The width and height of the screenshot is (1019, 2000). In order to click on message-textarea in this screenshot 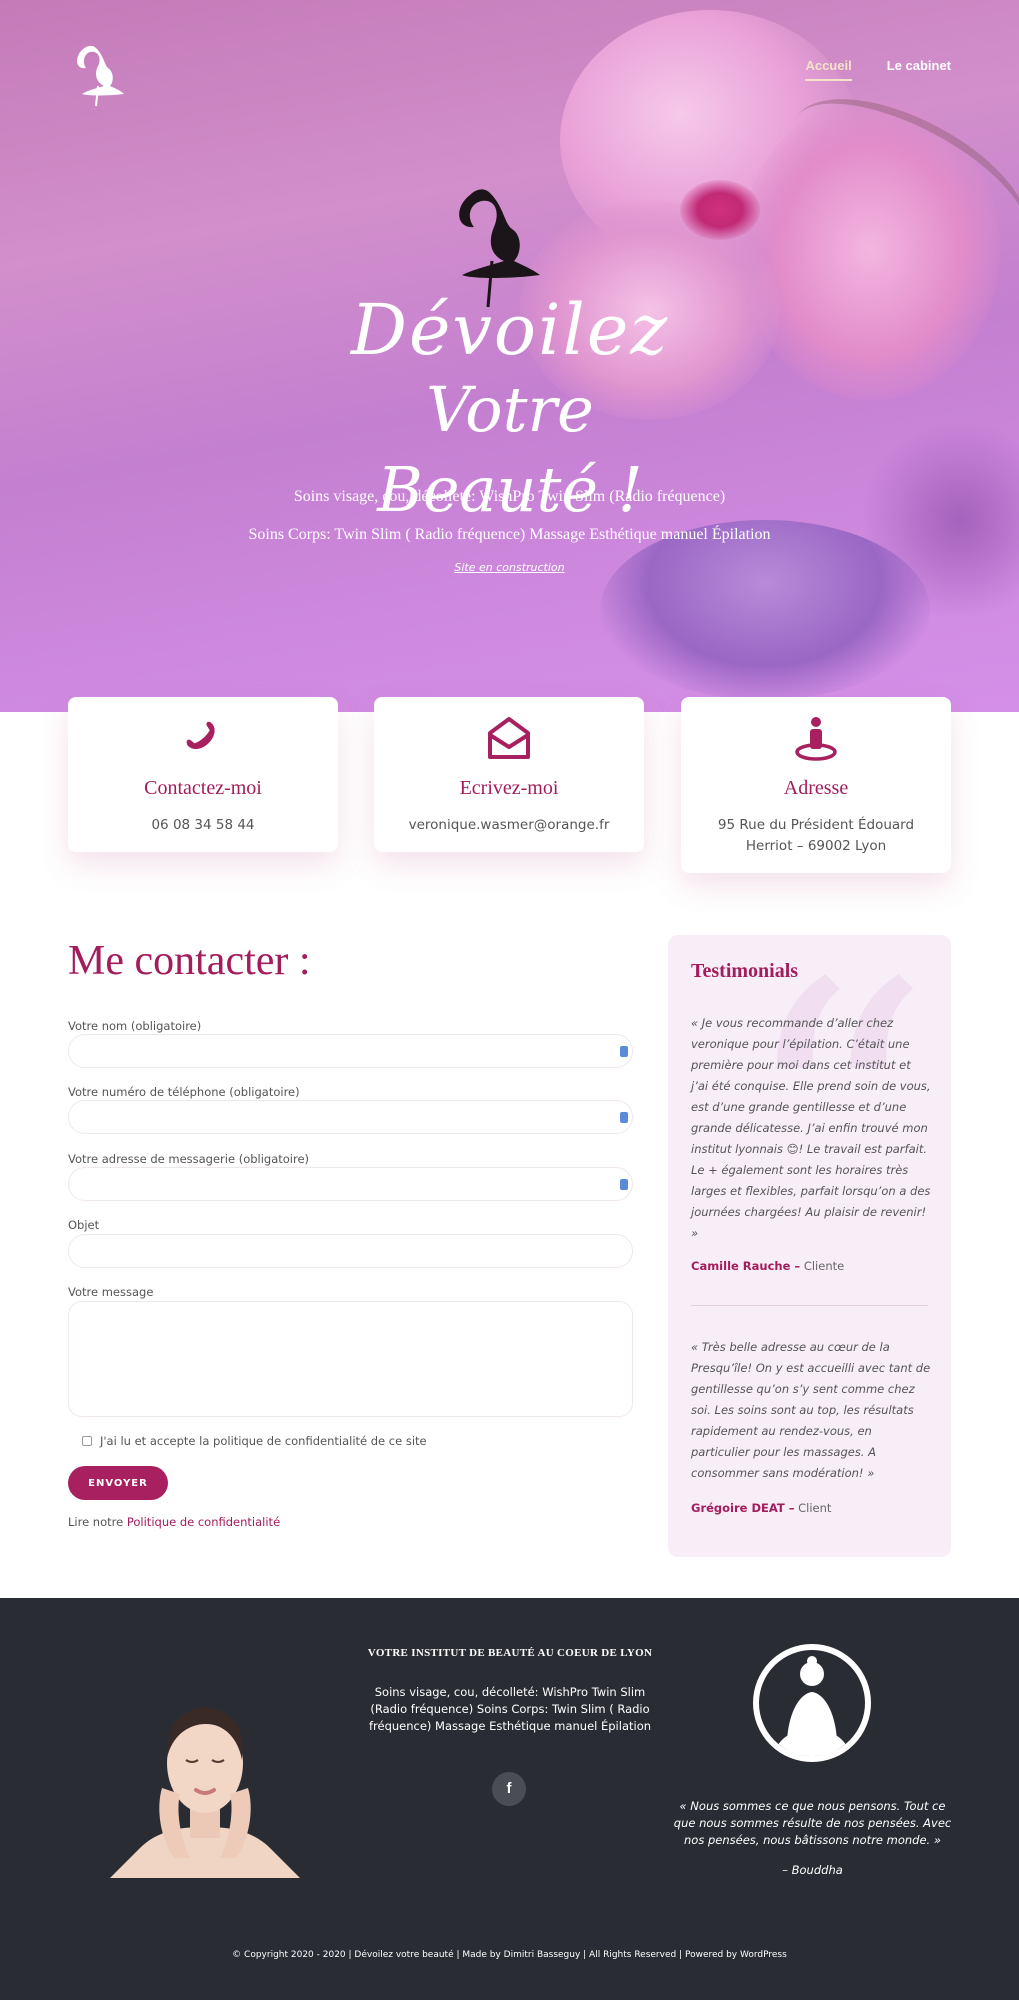, I will do `click(350, 1359)`.